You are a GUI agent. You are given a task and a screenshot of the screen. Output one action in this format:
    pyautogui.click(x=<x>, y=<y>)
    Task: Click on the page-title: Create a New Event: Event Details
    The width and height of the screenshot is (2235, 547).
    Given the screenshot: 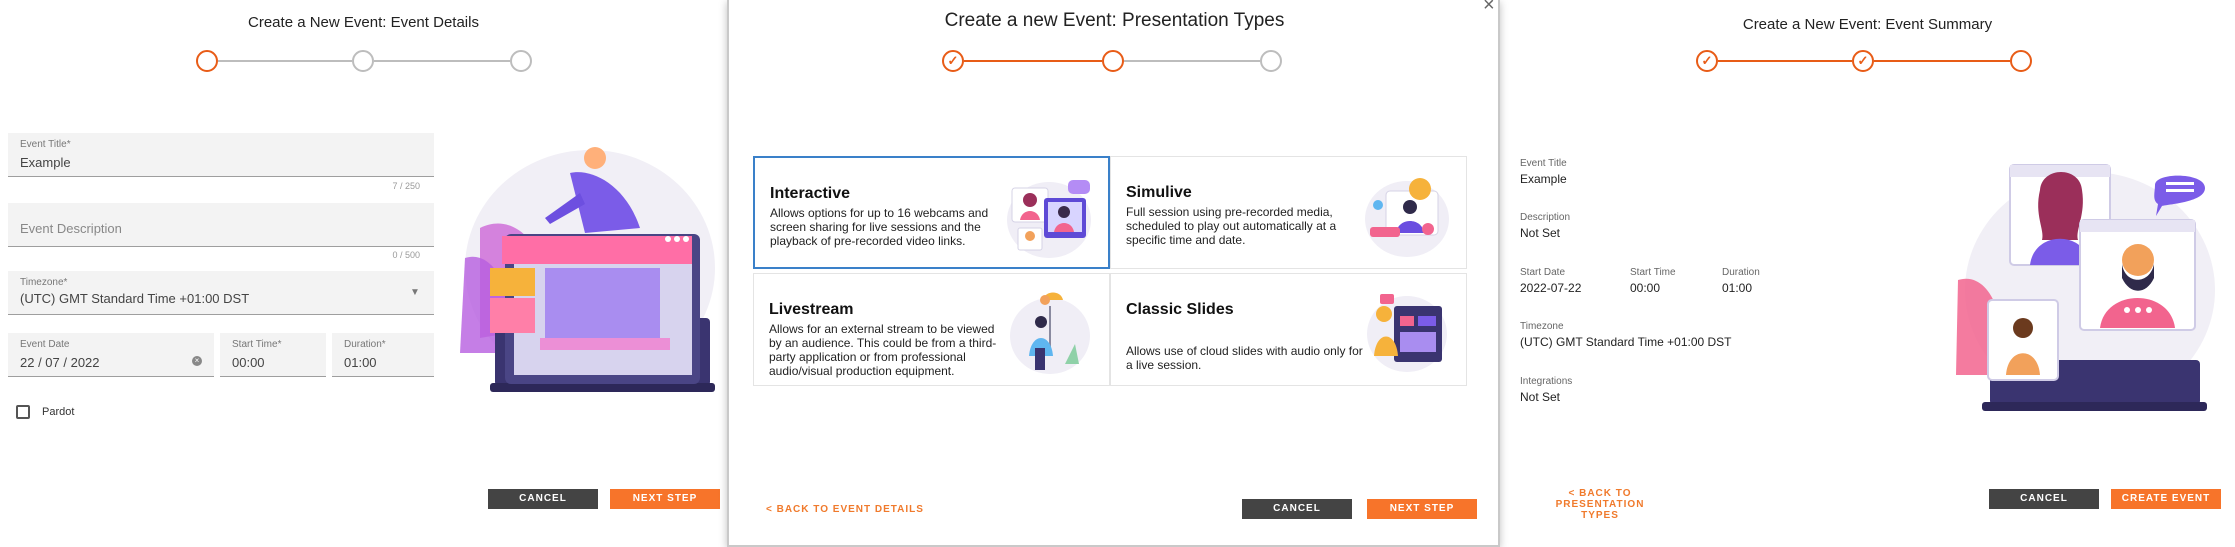 What is the action you would take?
    pyautogui.click(x=363, y=22)
    